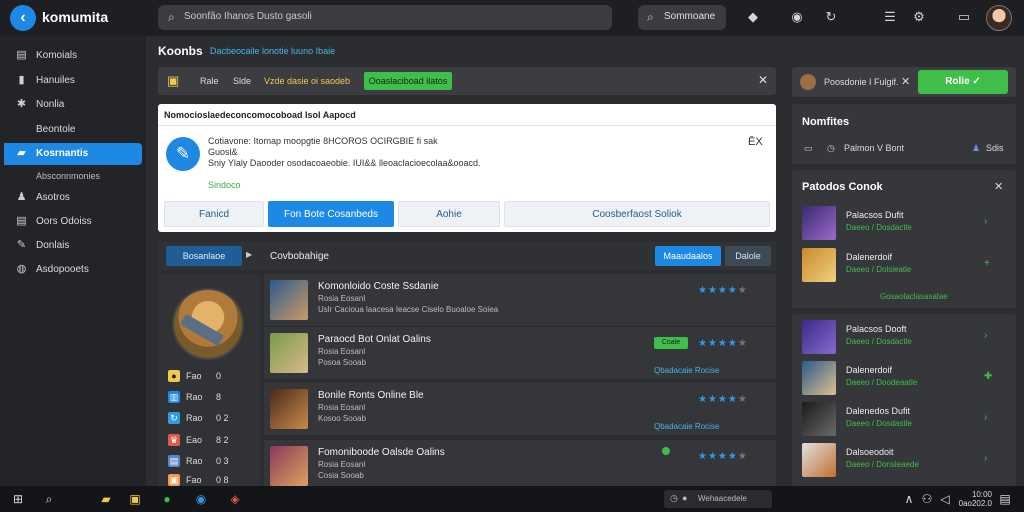 This screenshot has width=1024, height=512. Describe the element at coordinates (378, 286) in the screenshot. I see `list-item-title: Komonloido Coste Ssdanie` at that location.